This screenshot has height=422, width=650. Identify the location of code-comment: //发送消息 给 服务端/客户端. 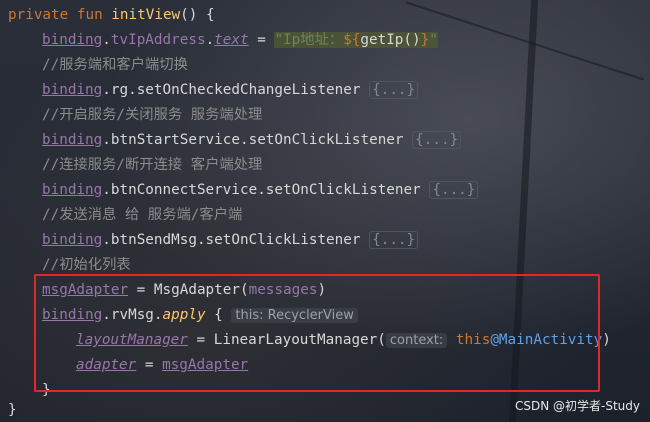
(142, 215).